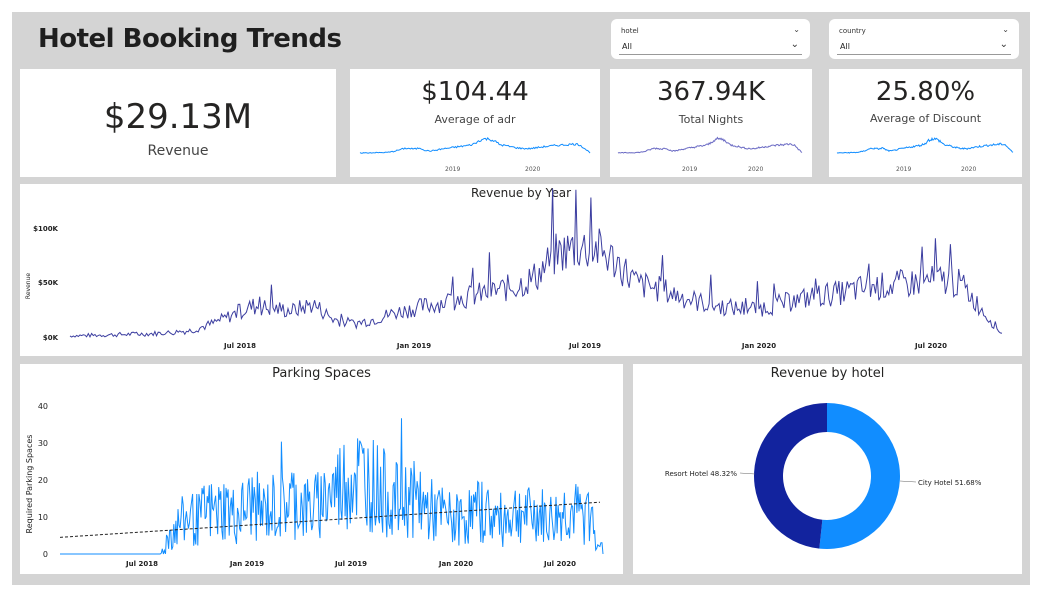 This screenshot has height=591, width=1040. I want to click on kpi-card-revenue: $29.13M Revenue, so click(178, 123).